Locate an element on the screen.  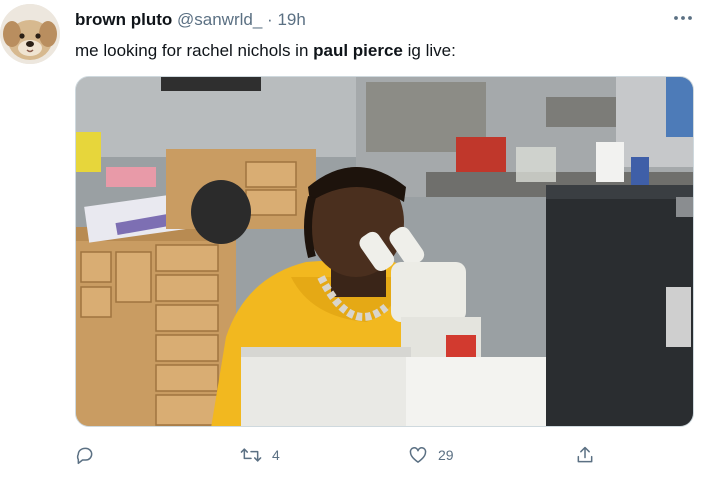
reply-button is located at coordinates (85, 455).